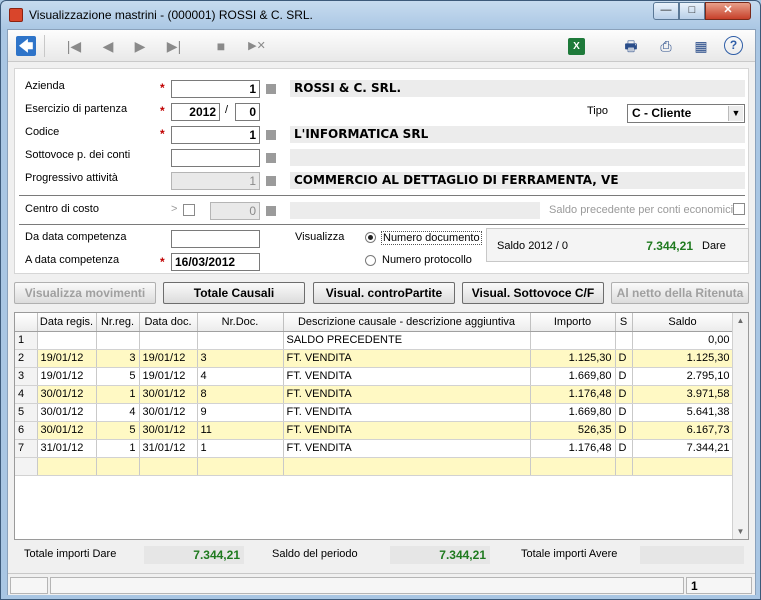  What do you see at coordinates (370, 260) in the screenshot?
I see `radio-numero-protocollo` at bounding box center [370, 260].